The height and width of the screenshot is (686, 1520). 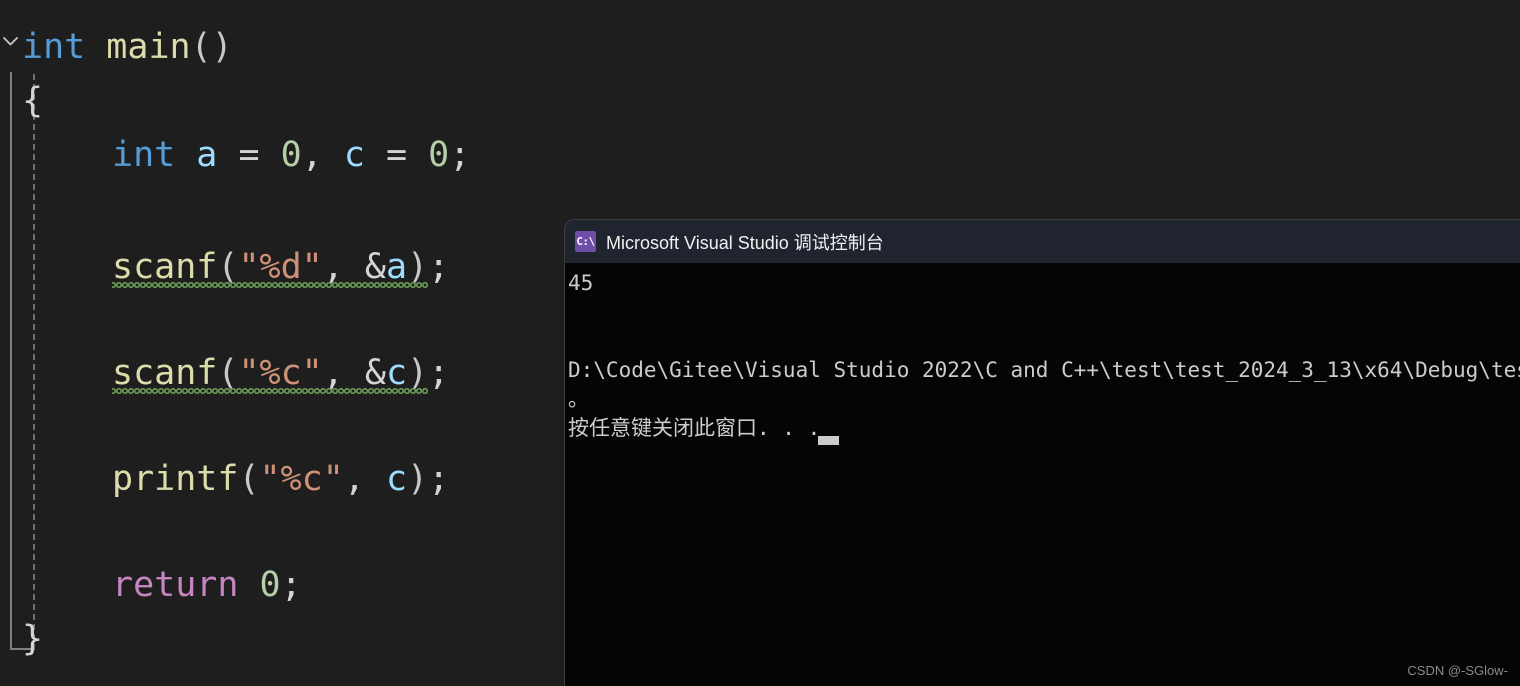 I want to click on code-token: "%d", so click(x=280, y=267).